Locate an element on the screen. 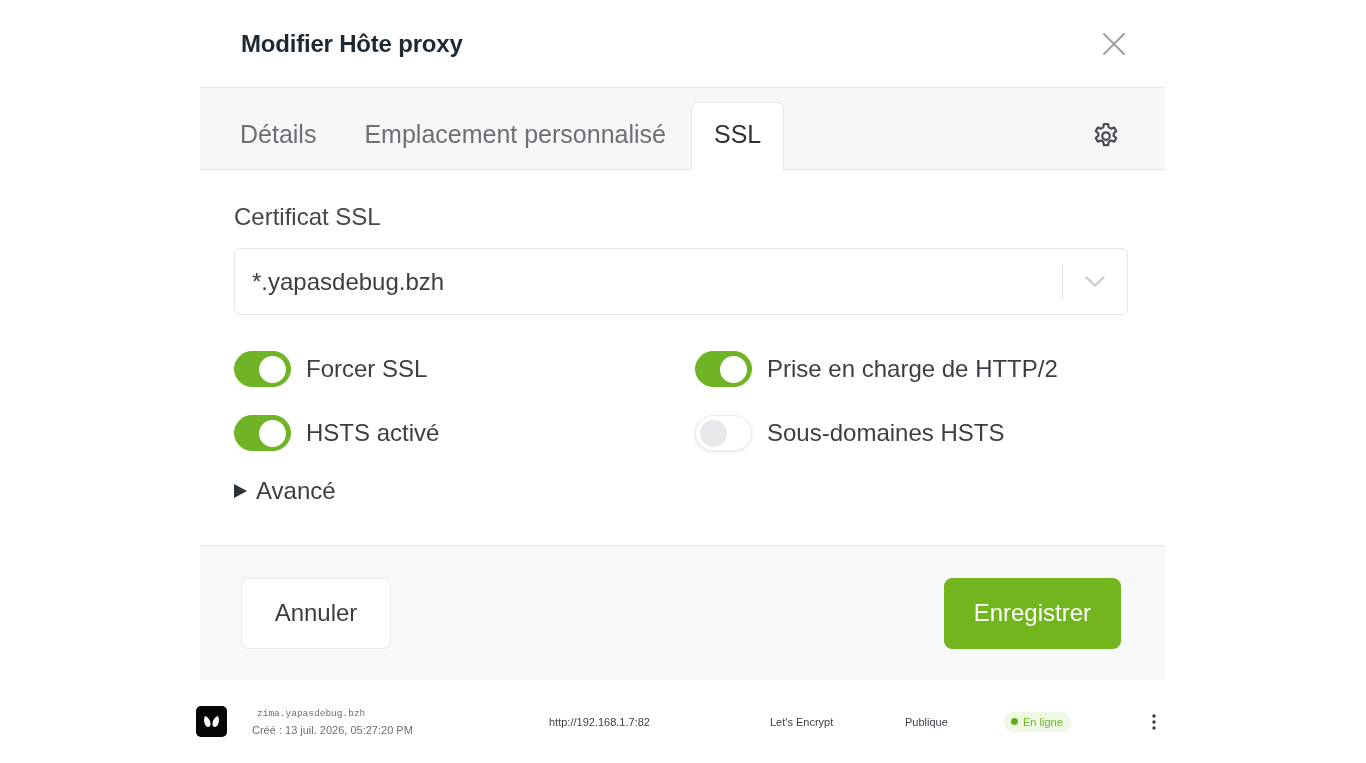 Image resolution: width=1366 pixels, height=763 pixels. toggle-label: Forcer SSL is located at coordinates (367, 369).